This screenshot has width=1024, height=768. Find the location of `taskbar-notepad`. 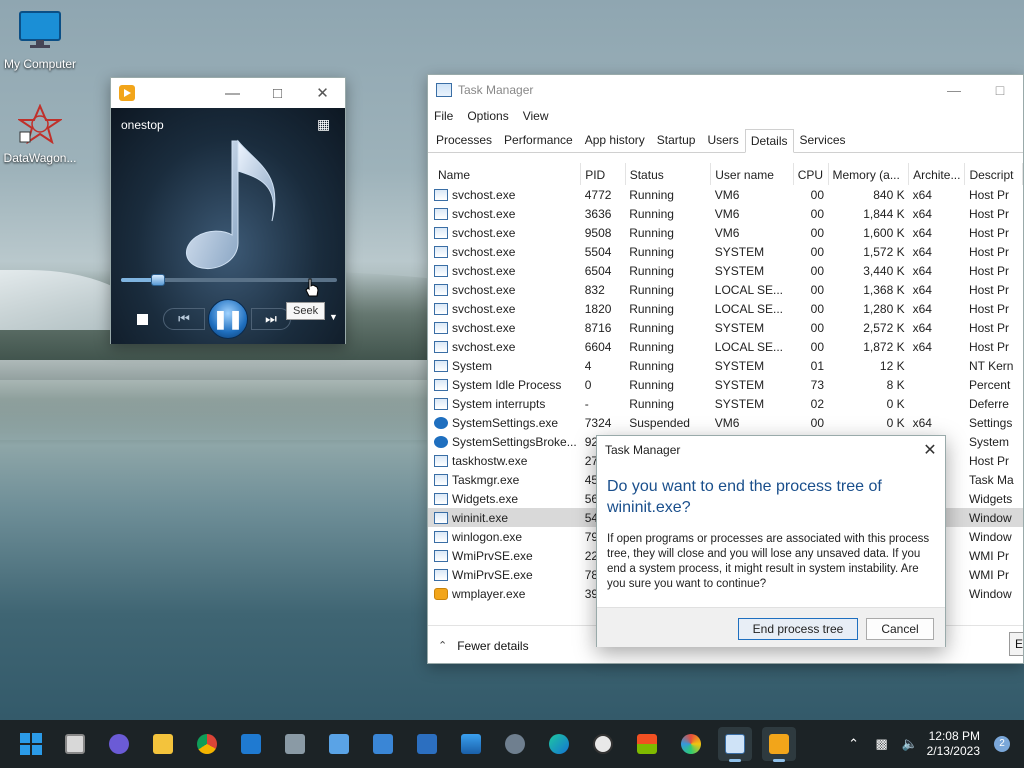

taskbar-notepad is located at coordinates (339, 744).